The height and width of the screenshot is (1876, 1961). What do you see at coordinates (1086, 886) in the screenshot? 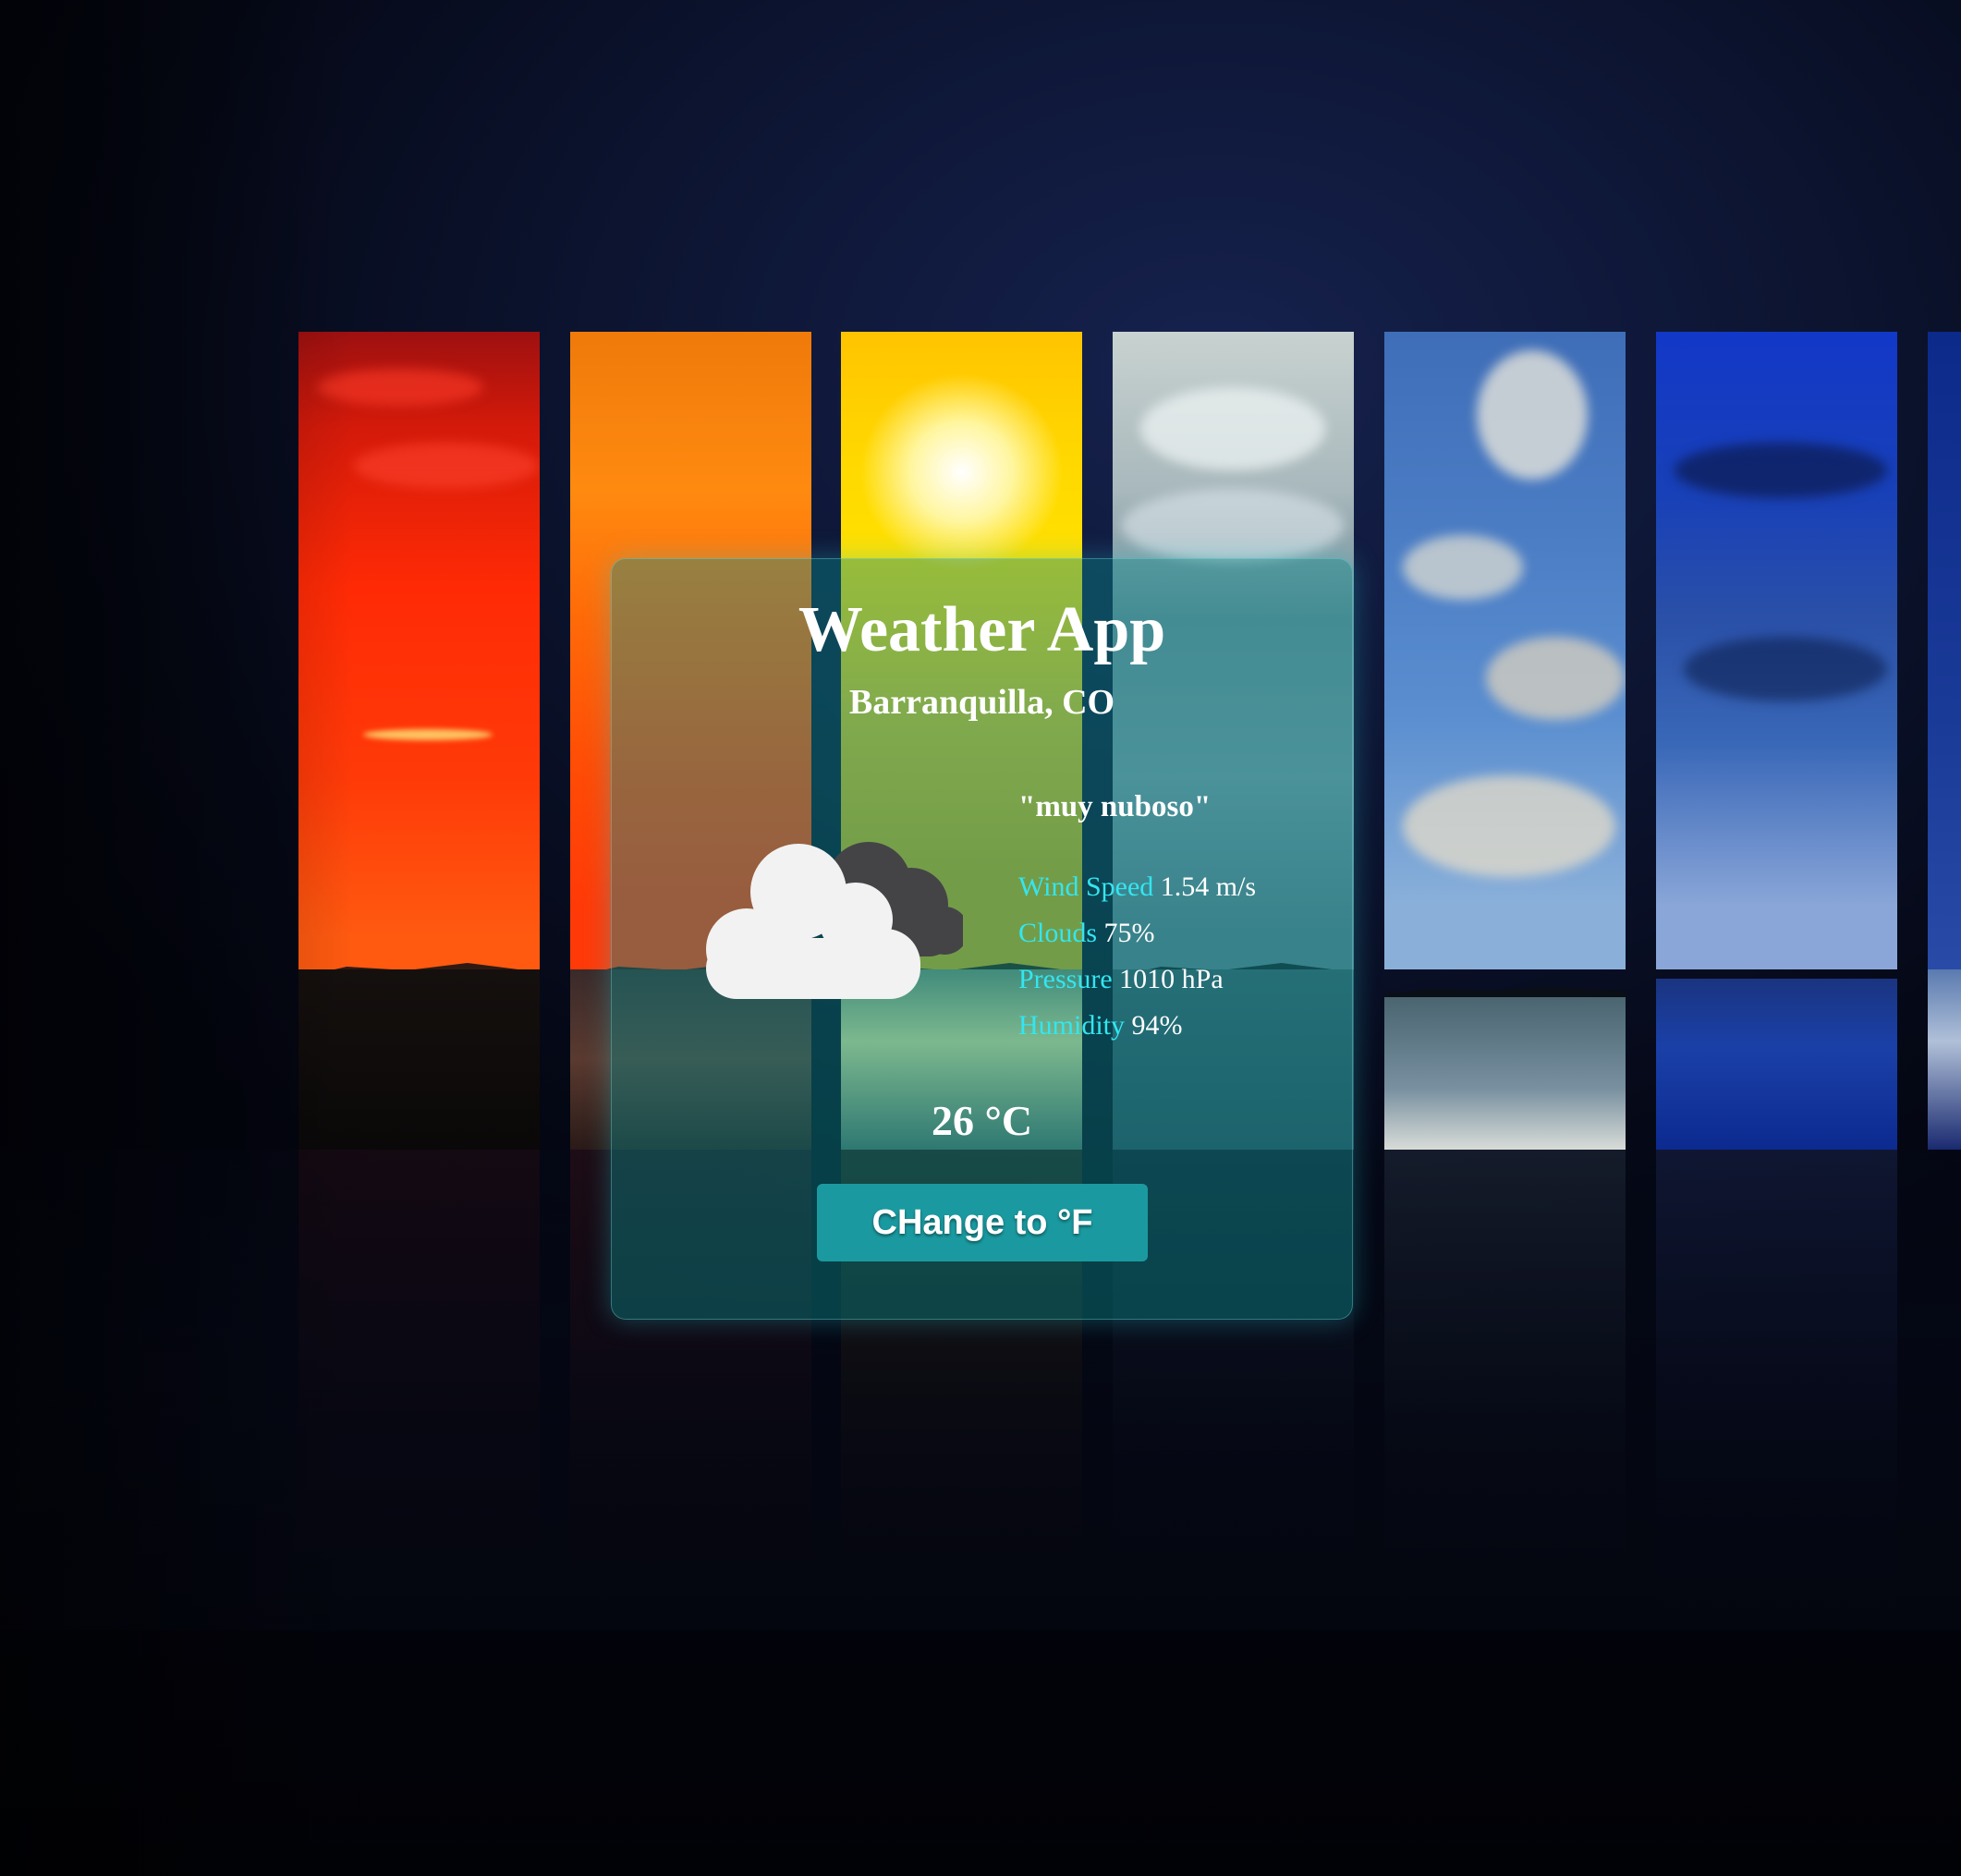
I see `stat-label: Wind Speed` at bounding box center [1086, 886].